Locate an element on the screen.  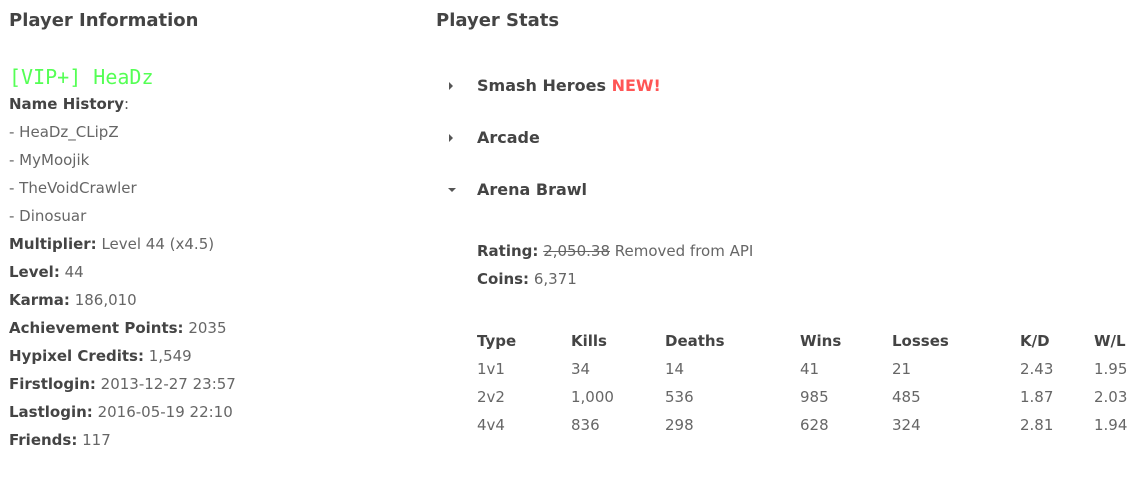
section-arena-brawl: Arena Brawl is located at coordinates (786, 206).